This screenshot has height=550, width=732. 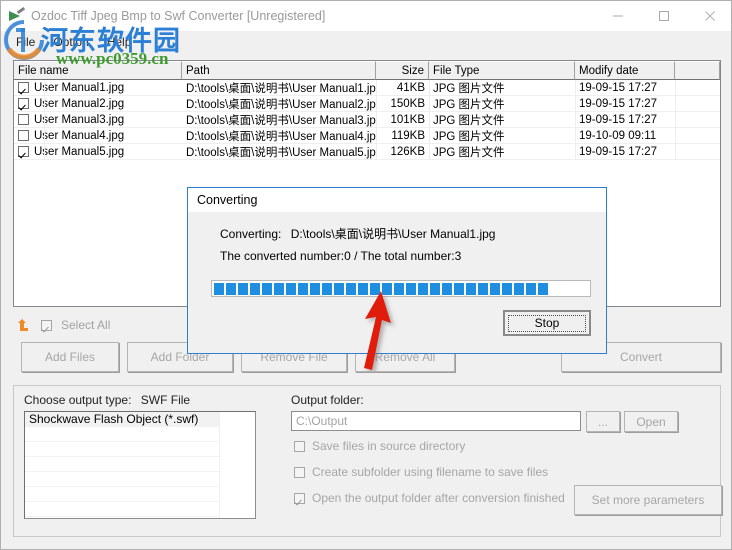 What do you see at coordinates (502, 70) in the screenshot?
I see `column-header-file-type: File Type` at bounding box center [502, 70].